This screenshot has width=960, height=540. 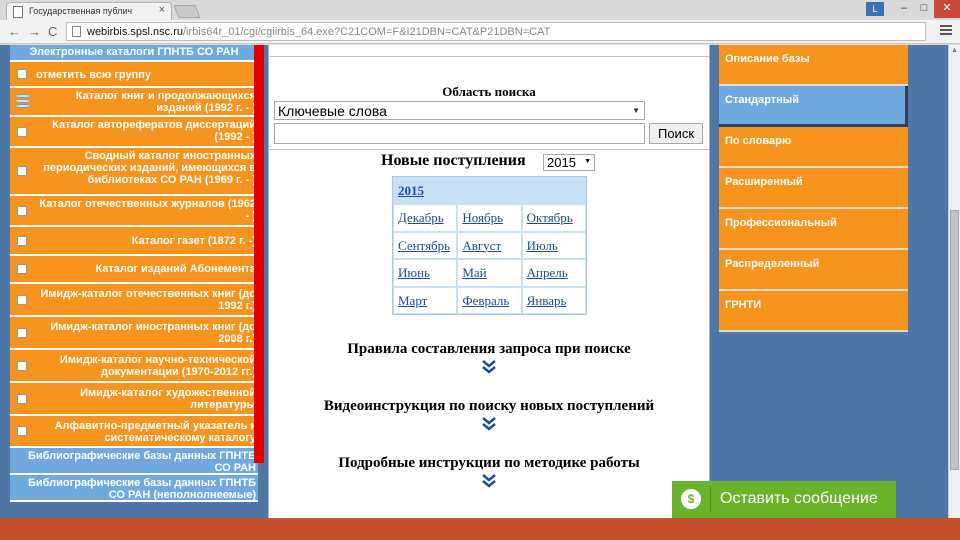 What do you see at coordinates (569, 162) in the screenshot?
I see `year-select: 2015 ▼` at bounding box center [569, 162].